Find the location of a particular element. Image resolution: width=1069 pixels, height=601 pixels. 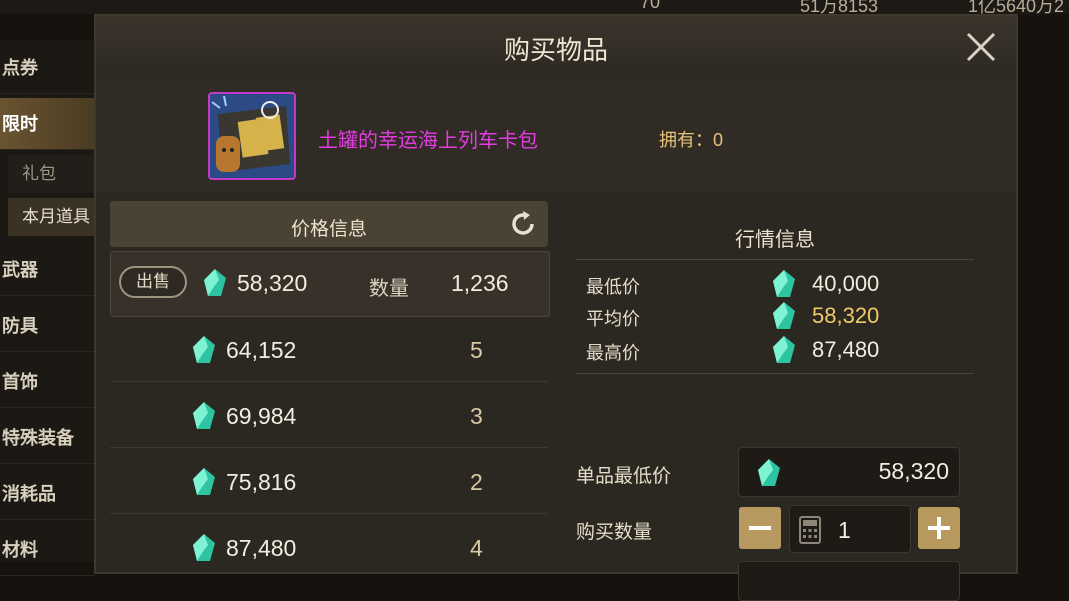

sidebar-item-weapon: 武器 is located at coordinates (47, 270).